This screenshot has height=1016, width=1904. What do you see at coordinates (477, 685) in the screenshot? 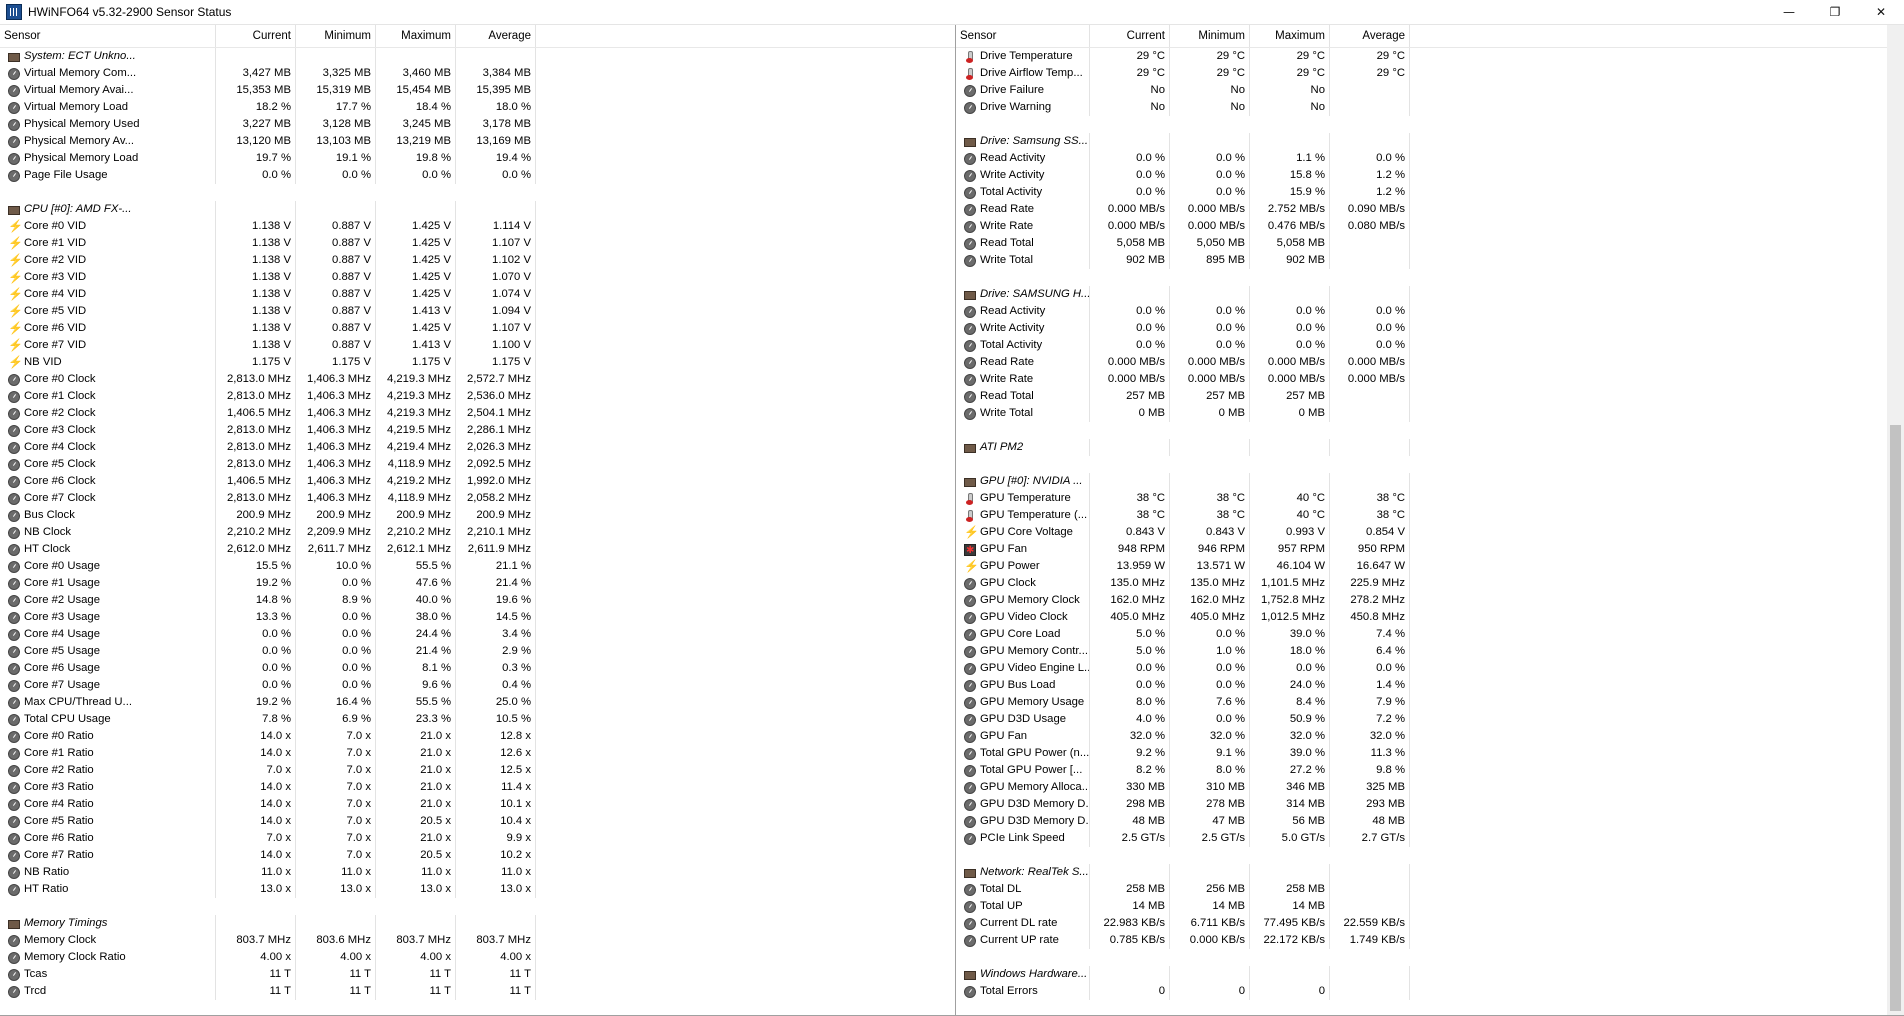
I see `sensor-row: Core #7 Usage 0.0 % 0.0 % 9.6 % 0.4 %` at bounding box center [477, 685].